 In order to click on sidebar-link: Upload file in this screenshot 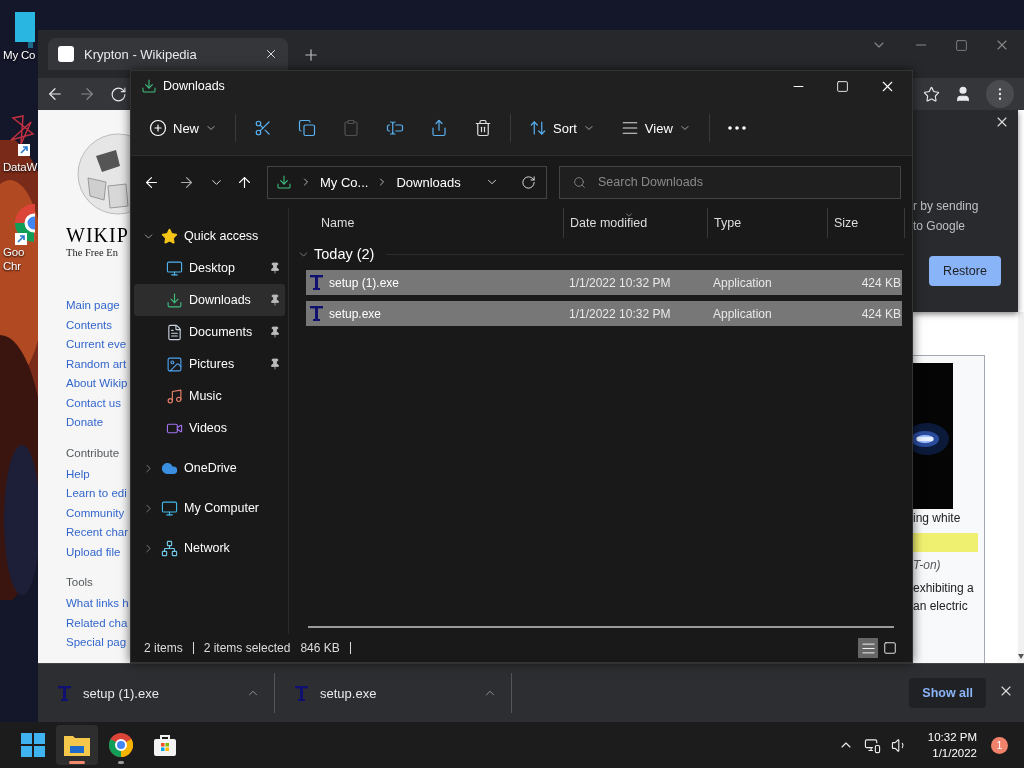, I will do `click(98, 552)`.